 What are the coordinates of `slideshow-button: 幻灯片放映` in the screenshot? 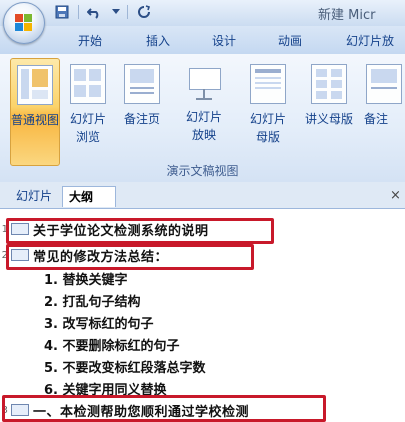 It's located at (204, 111).